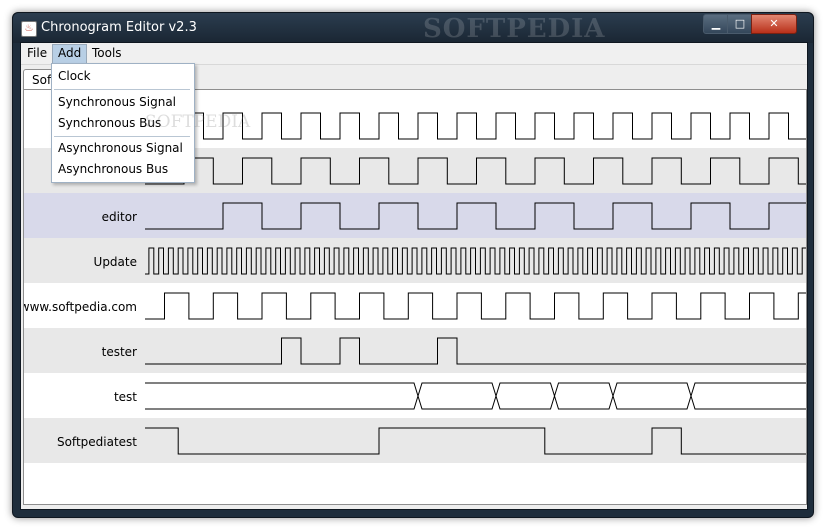 The width and height of the screenshot is (832, 532). I want to click on menu-add: Add, so click(70, 54).